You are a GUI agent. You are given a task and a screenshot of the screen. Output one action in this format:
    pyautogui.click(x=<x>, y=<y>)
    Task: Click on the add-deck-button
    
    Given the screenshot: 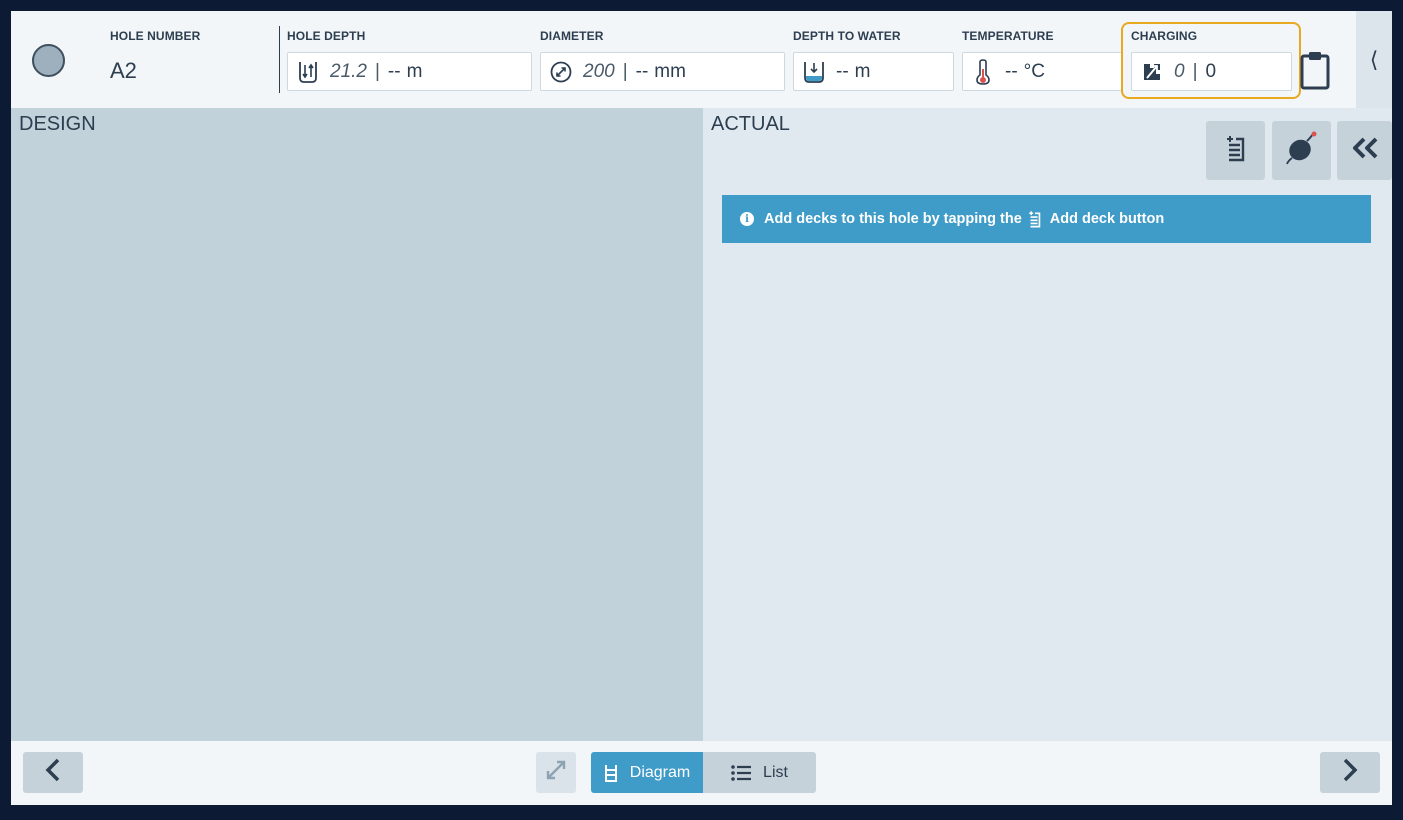 What is the action you would take?
    pyautogui.click(x=1235, y=150)
    